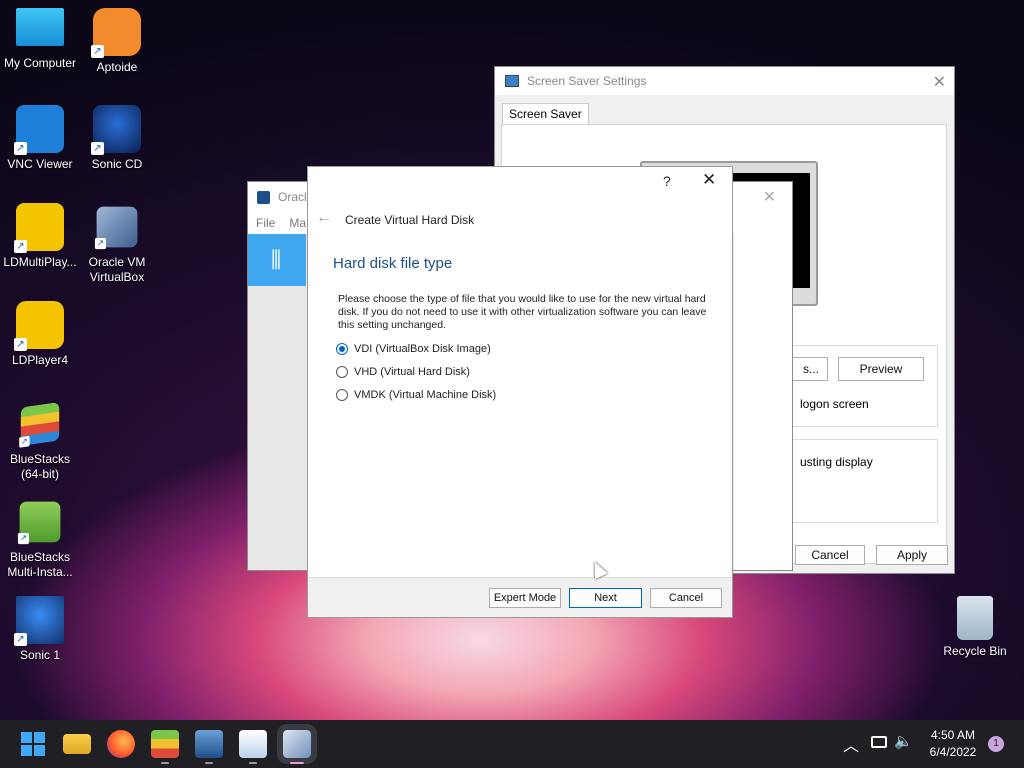  Describe the element at coordinates (412, 372) in the screenshot. I see `radio-label: VHD (Virtual Hard Disk)` at that location.